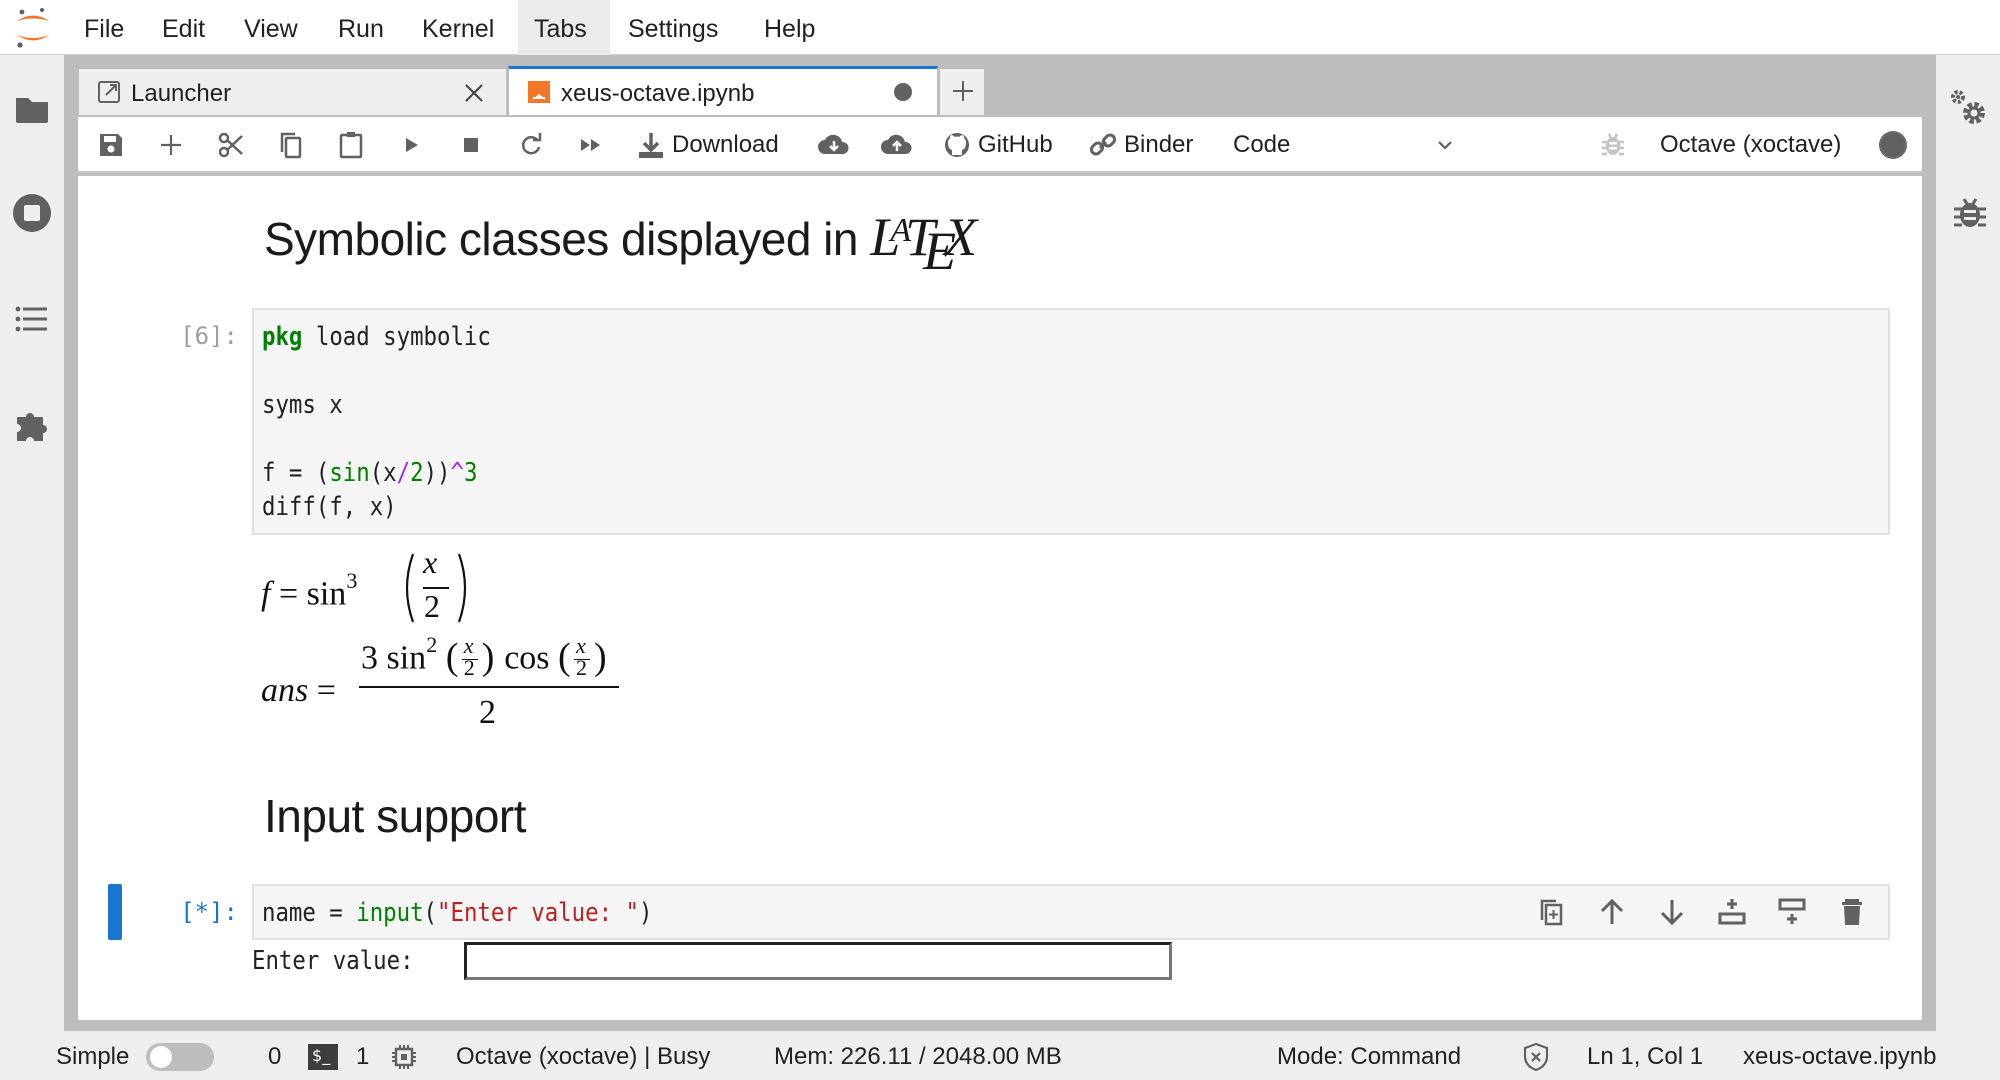 This screenshot has height=1080, width=2000. What do you see at coordinates (1262, 144) in the screenshot?
I see `cell-type-value: Code` at bounding box center [1262, 144].